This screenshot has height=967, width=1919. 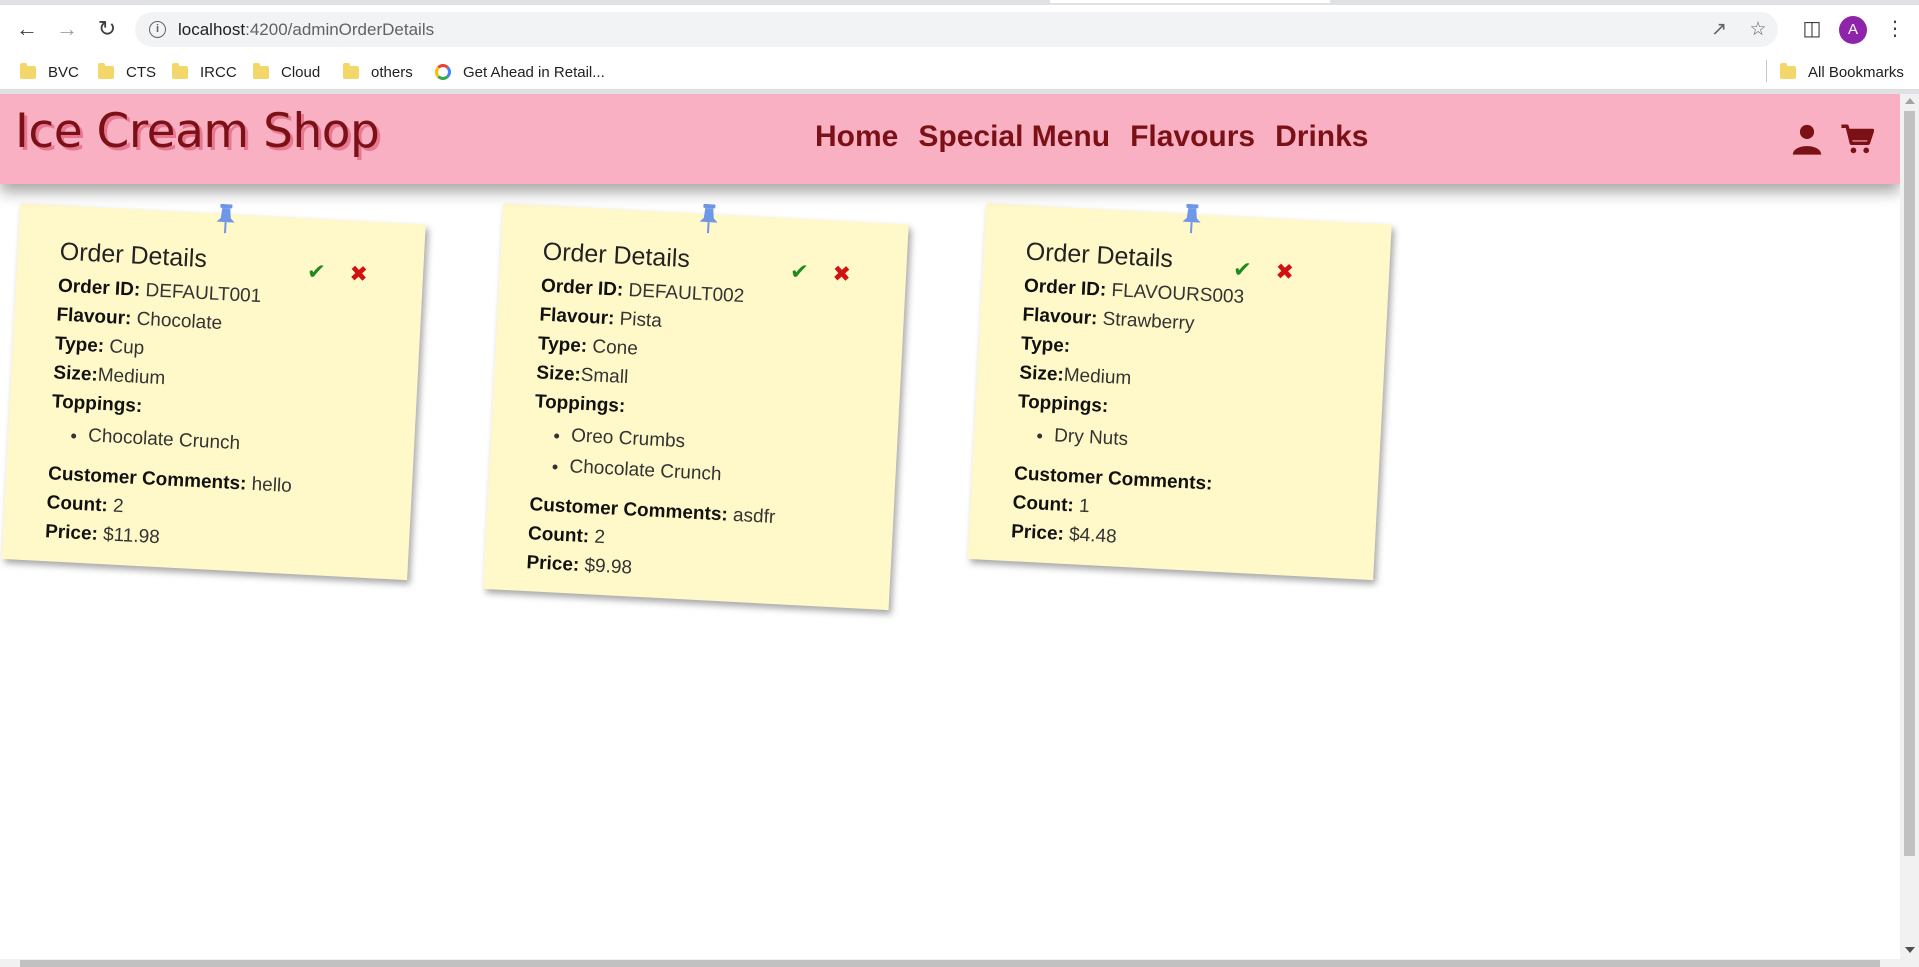 I want to click on bookmark-others: others, so click(x=378, y=72).